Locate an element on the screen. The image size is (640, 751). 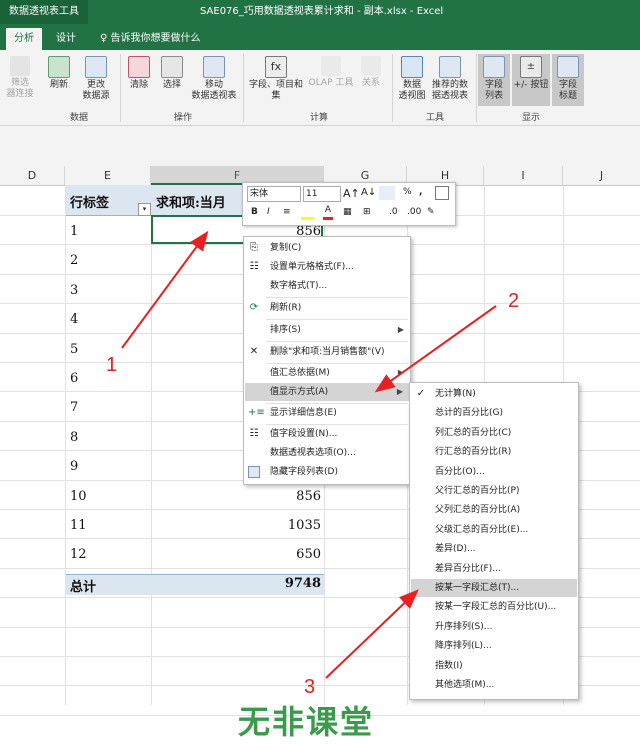
annotation-label-1: 1 is located at coordinates (112, 365).